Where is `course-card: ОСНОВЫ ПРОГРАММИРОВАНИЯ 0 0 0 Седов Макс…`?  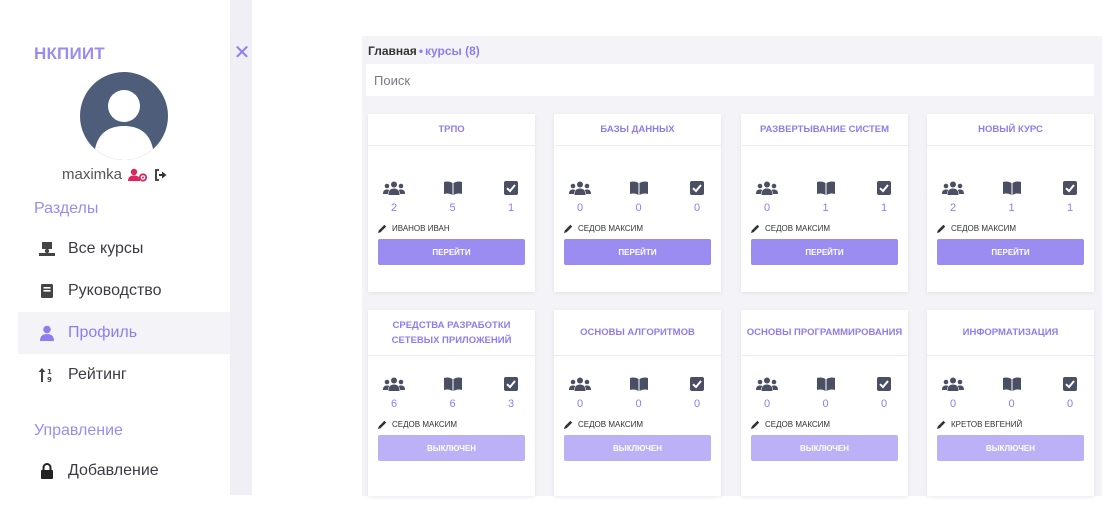 course-card: ОСНОВЫ ПРОГРАММИРОВАНИЯ 0 0 0 Седов Макс… is located at coordinates (824, 403).